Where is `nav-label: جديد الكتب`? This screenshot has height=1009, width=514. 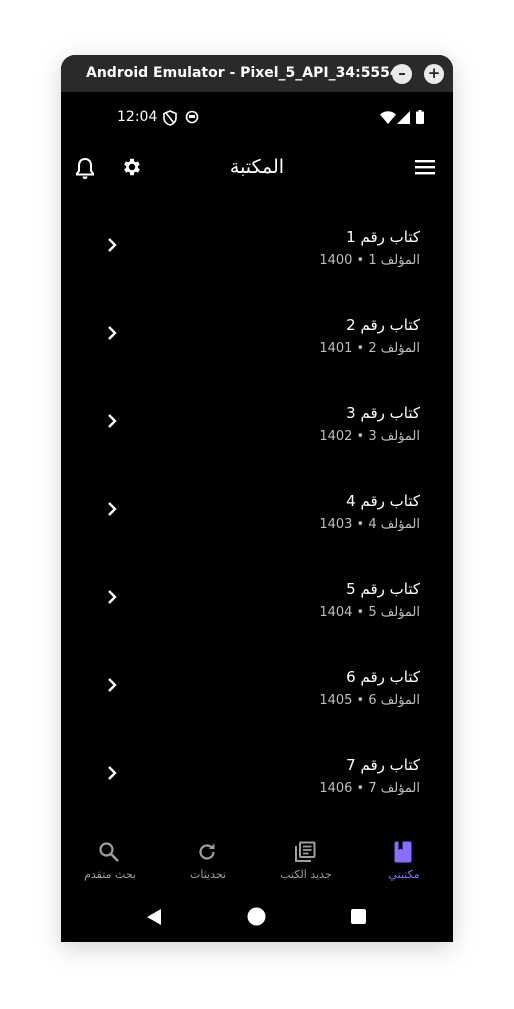 nav-label: جديد الكتب is located at coordinates (306, 874).